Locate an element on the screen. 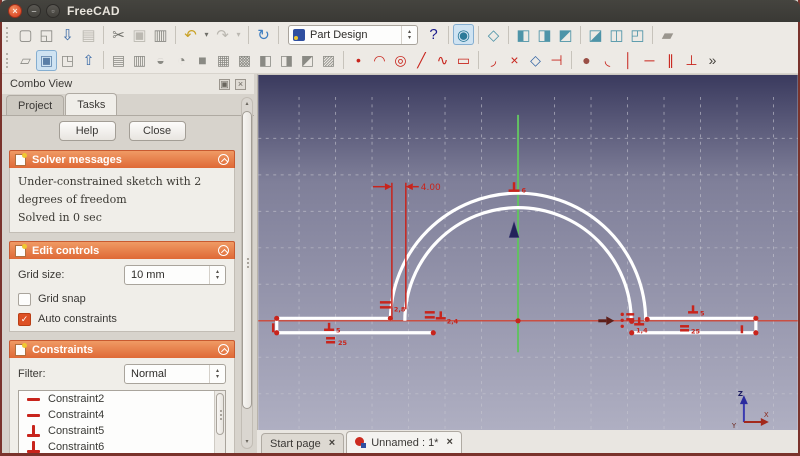  open-file-icon: ◱ is located at coordinates (46, 34).